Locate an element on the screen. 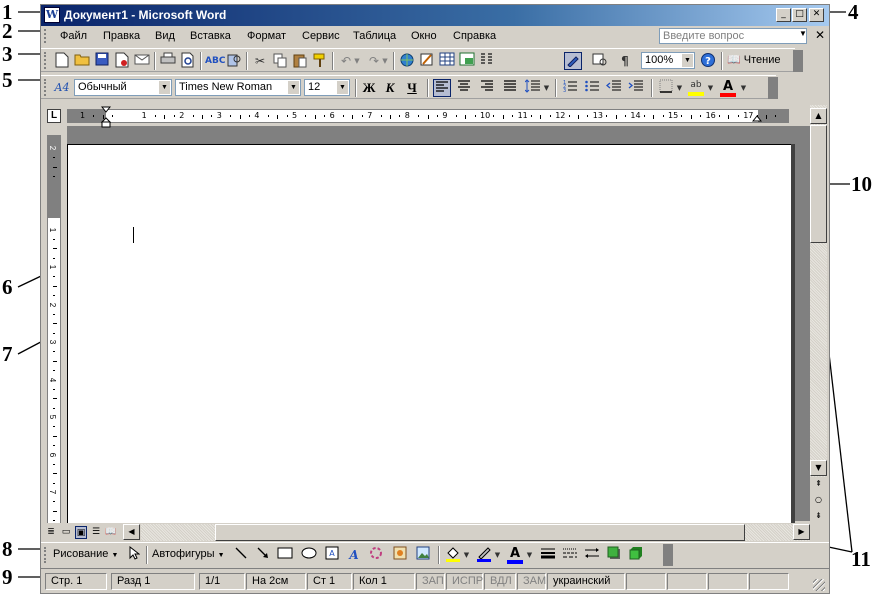 This screenshot has width=879, height=598. insert-excel-icon is located at coordinates (467, 61).